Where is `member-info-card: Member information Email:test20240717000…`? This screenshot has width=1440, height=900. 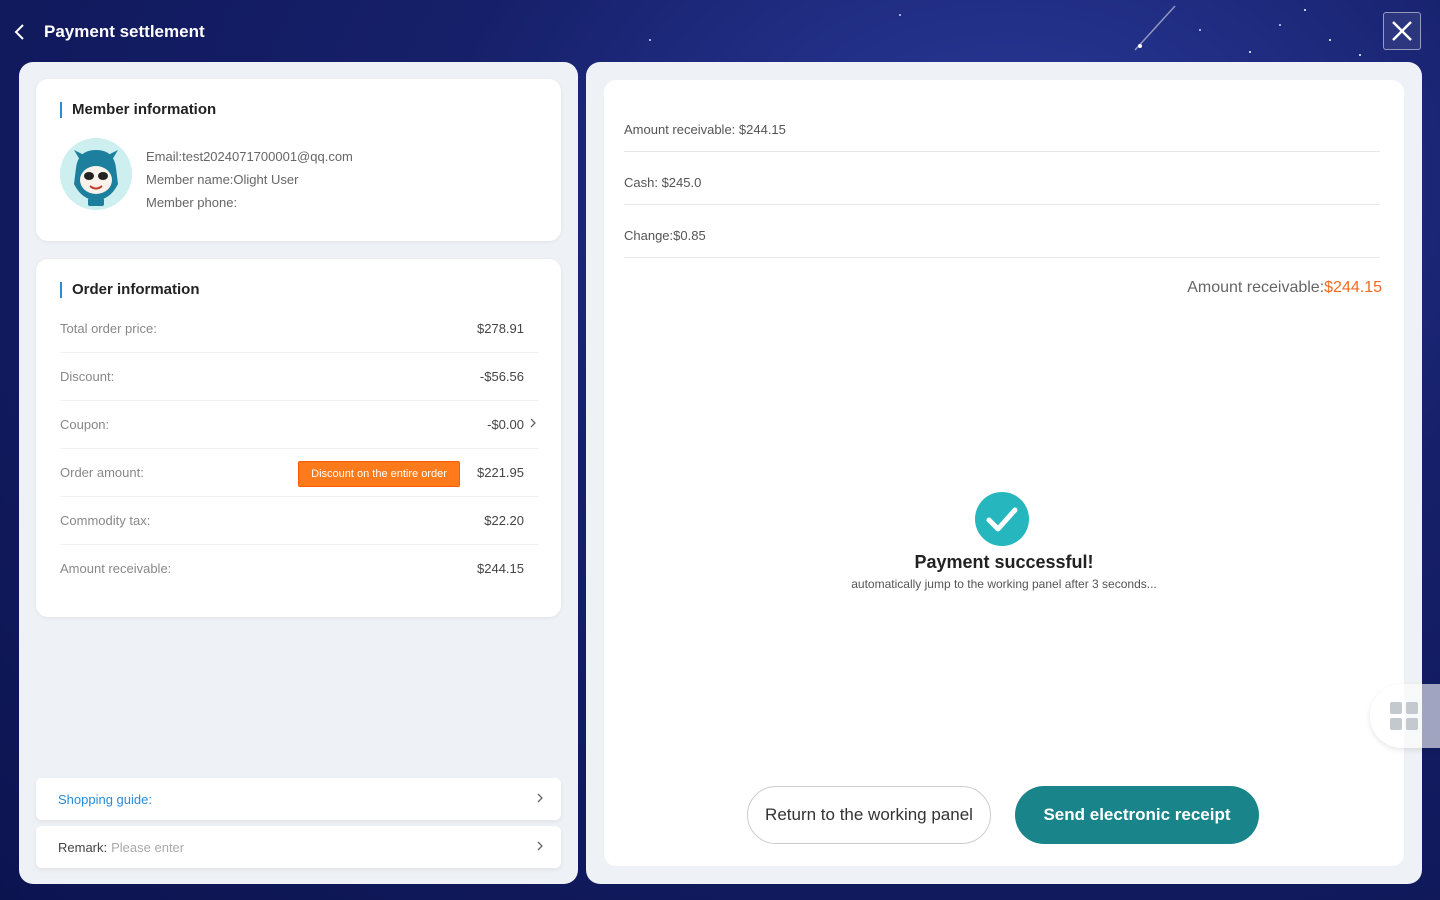
member-info-card: Member information Email:test20240717000… is located at coordinates (298, 160).